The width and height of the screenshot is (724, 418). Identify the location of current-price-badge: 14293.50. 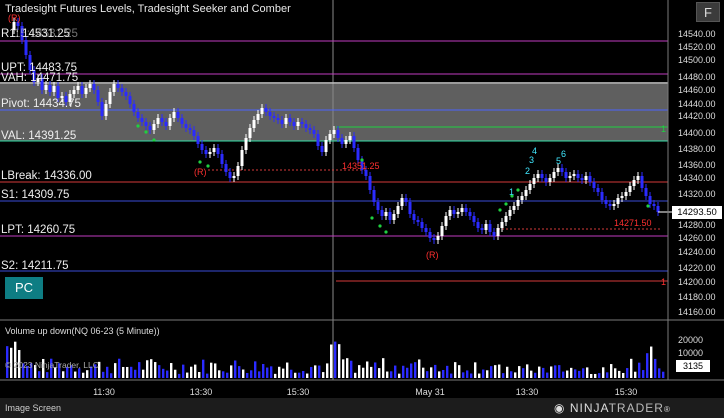
(697, 212).